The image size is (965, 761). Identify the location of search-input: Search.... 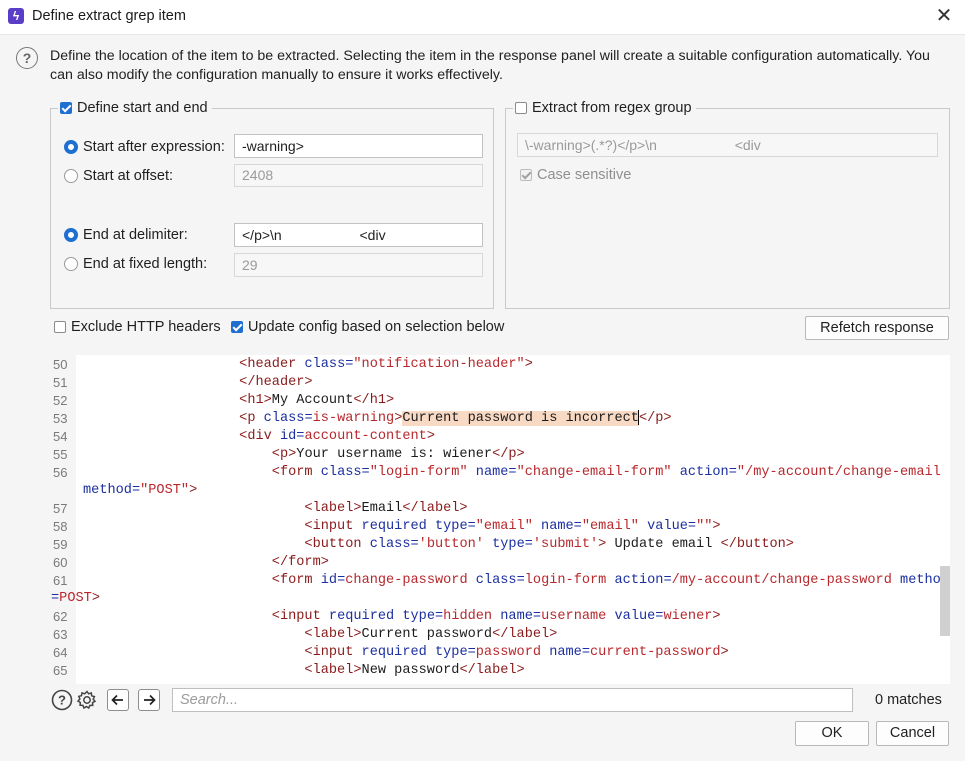
(512, 700).